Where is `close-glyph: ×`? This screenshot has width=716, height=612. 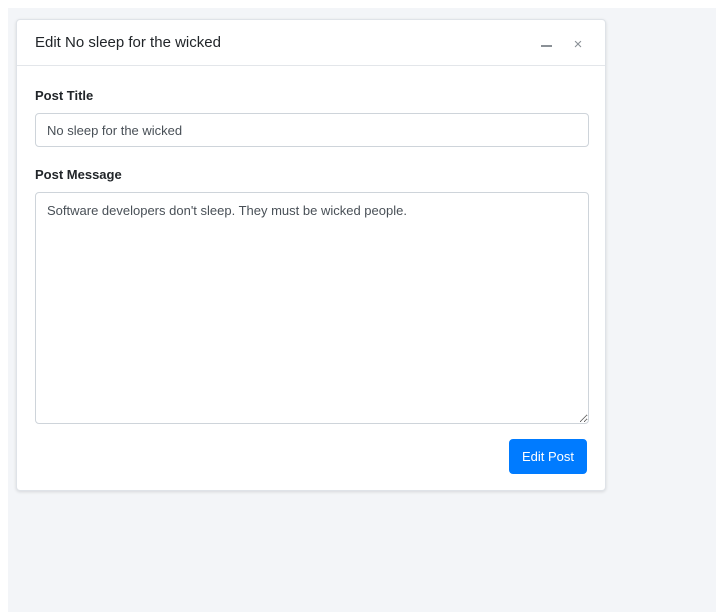
close-glyph: × is located at coordinates (578, 44).